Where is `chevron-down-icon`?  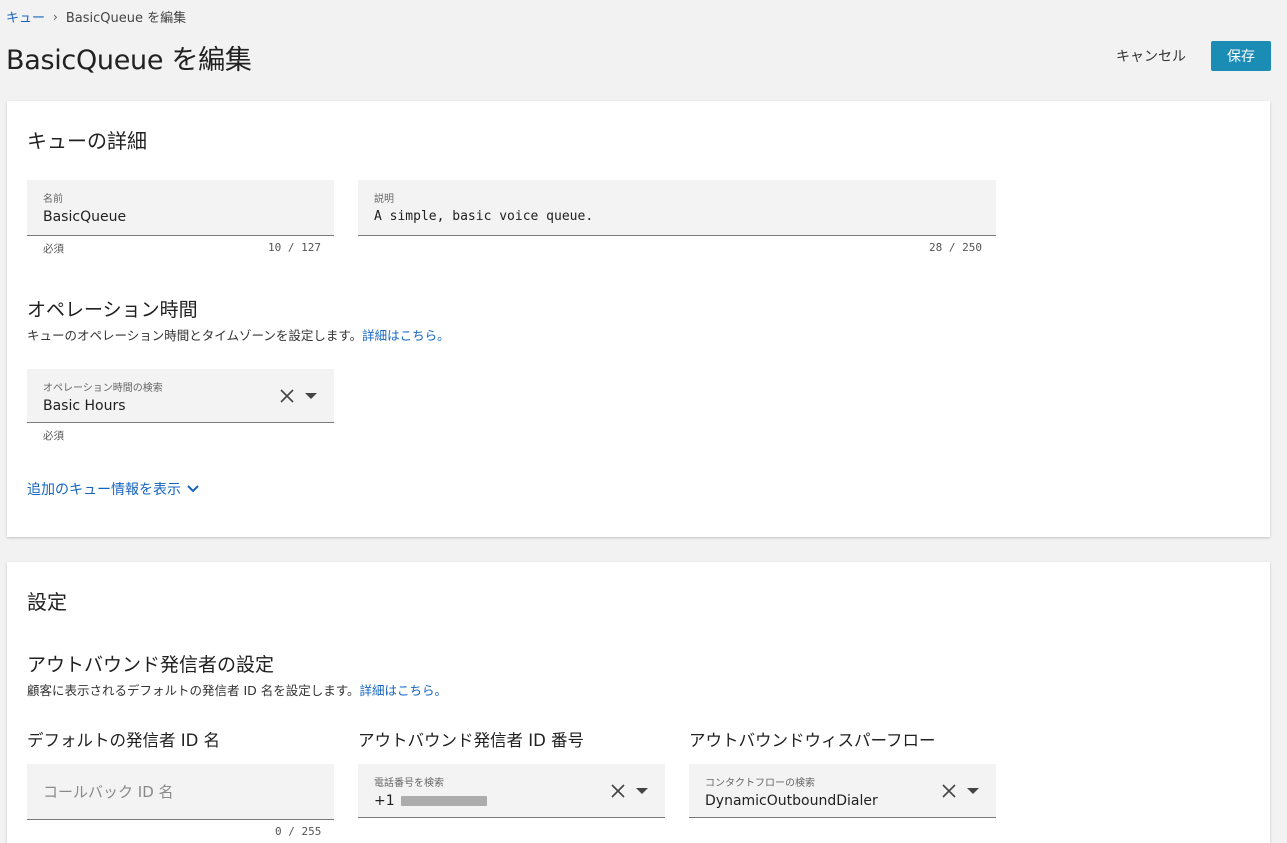
chevron-down-icon is located at coordinates (193, 489).